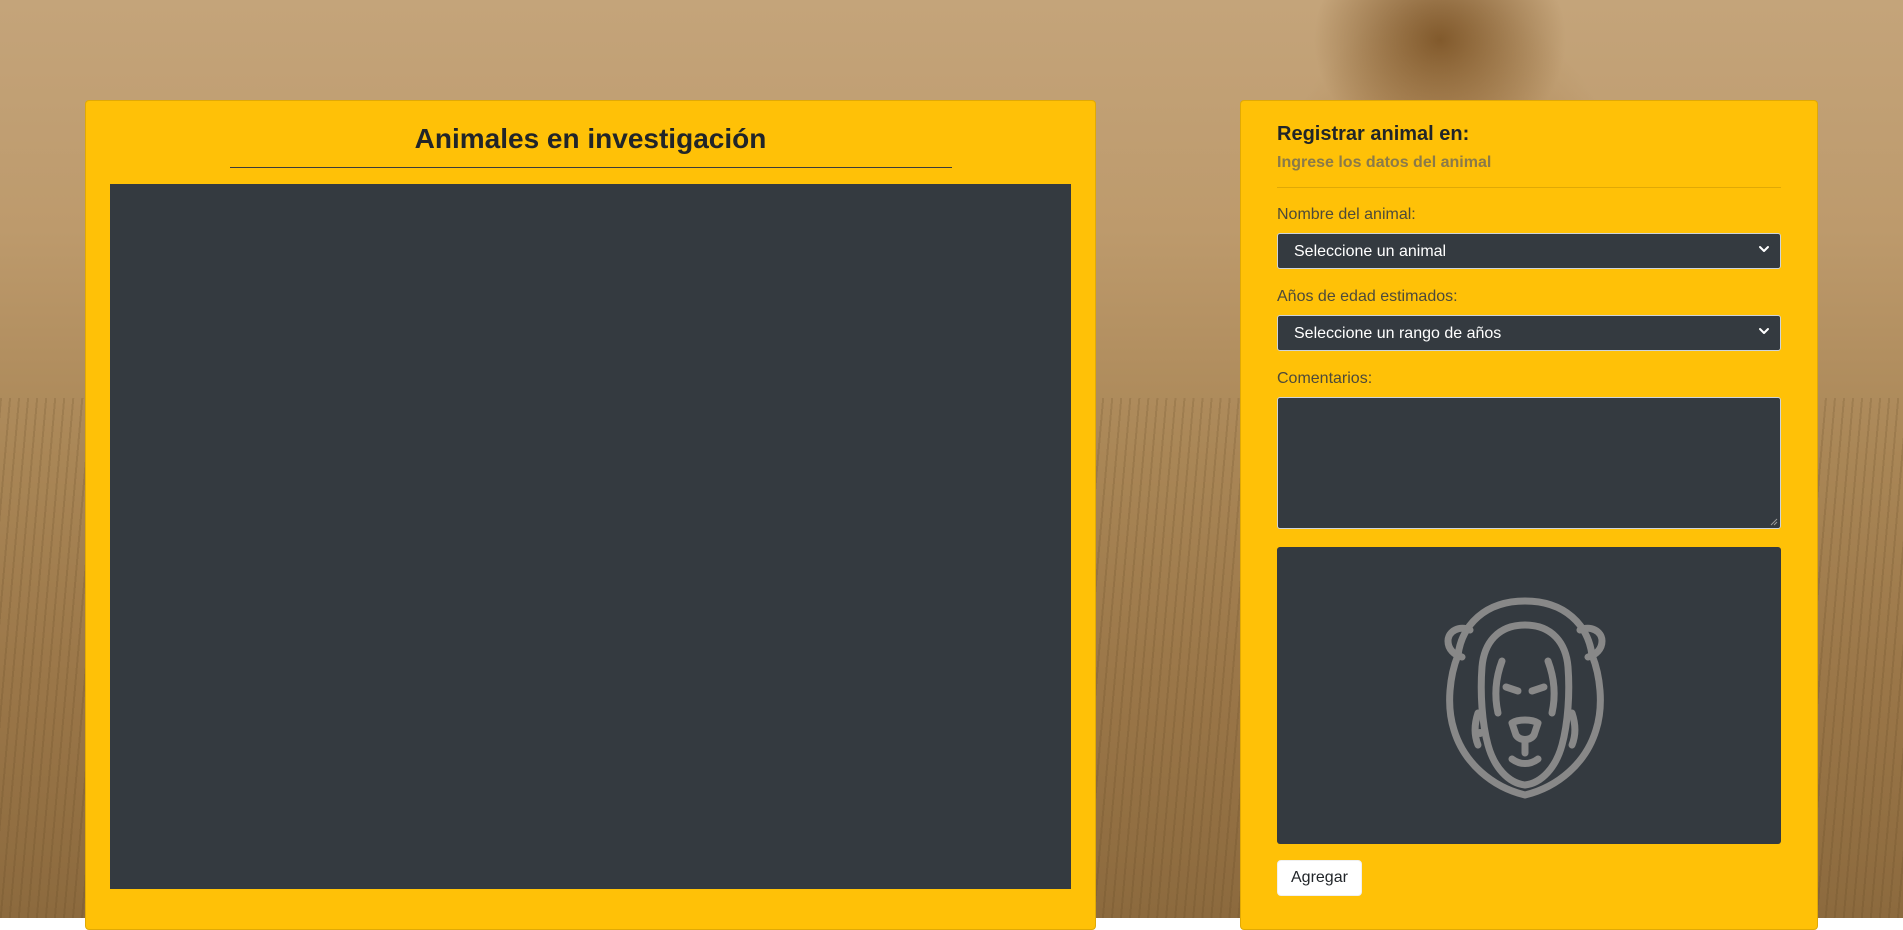 The width and height of the screenshot is (1903, 930). Describe the element at coordinates (1529, 251) in the screenshot. I see `animal-select: Seleccione un animal` at that location.